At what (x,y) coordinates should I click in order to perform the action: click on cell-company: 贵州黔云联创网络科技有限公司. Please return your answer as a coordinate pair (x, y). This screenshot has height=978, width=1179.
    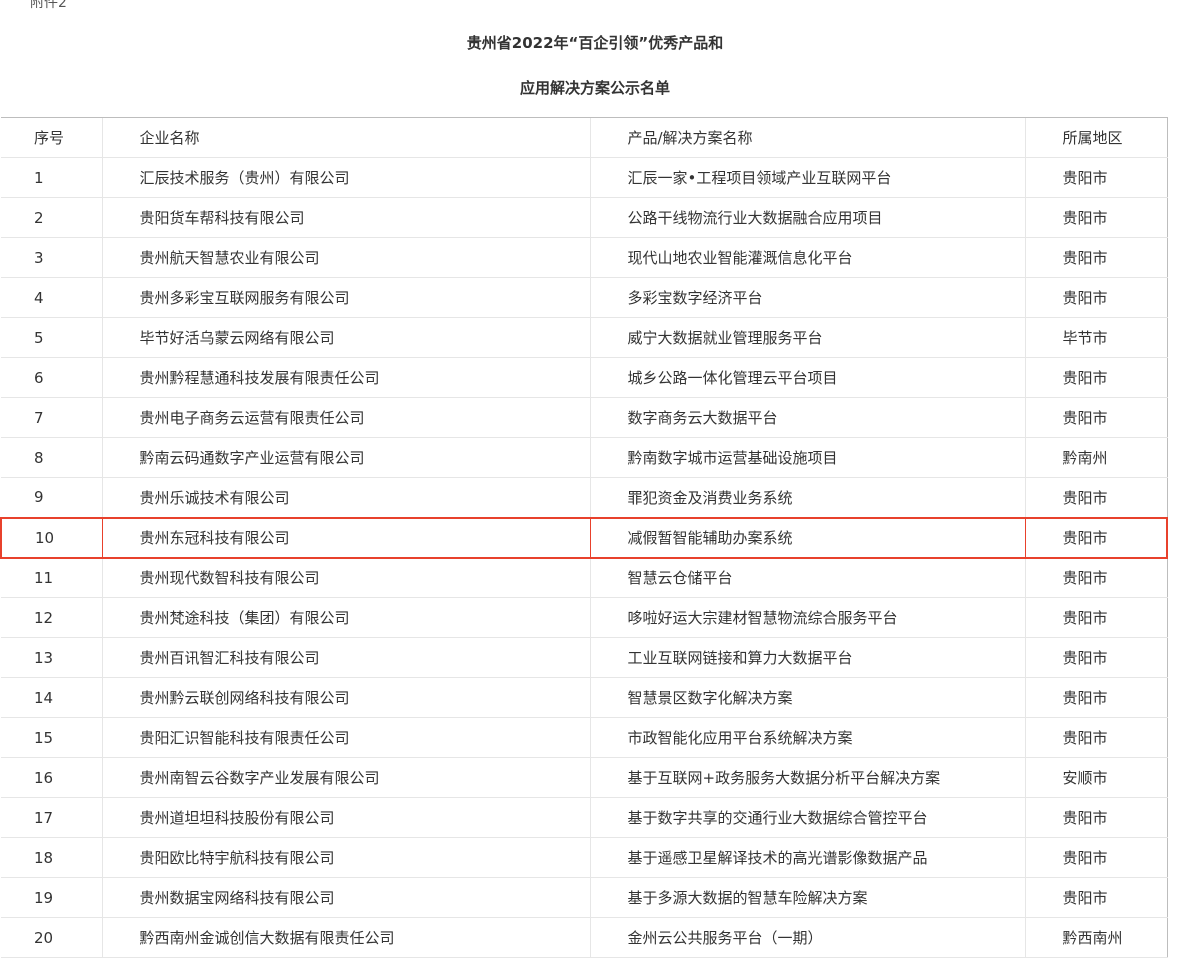
    Looking at the image, I should click on (345, 697).